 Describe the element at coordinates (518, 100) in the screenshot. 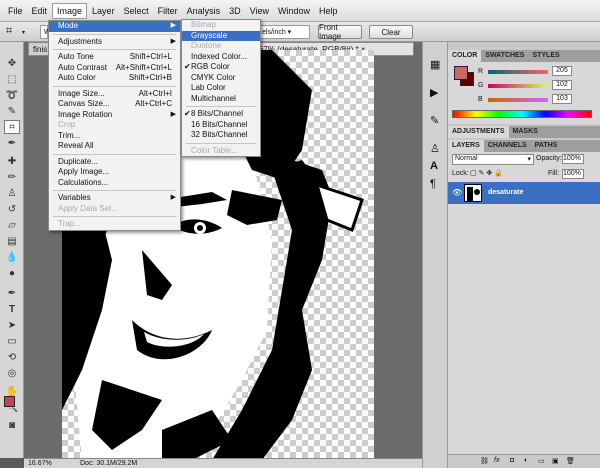

I see `blue-slider` at that location.